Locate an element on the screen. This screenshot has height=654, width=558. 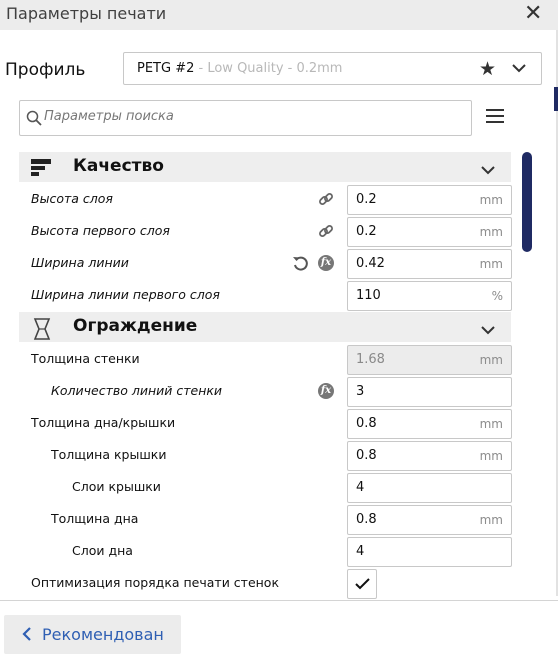
setting-row: Слои дна 4 is located at coordinates (260, 552).